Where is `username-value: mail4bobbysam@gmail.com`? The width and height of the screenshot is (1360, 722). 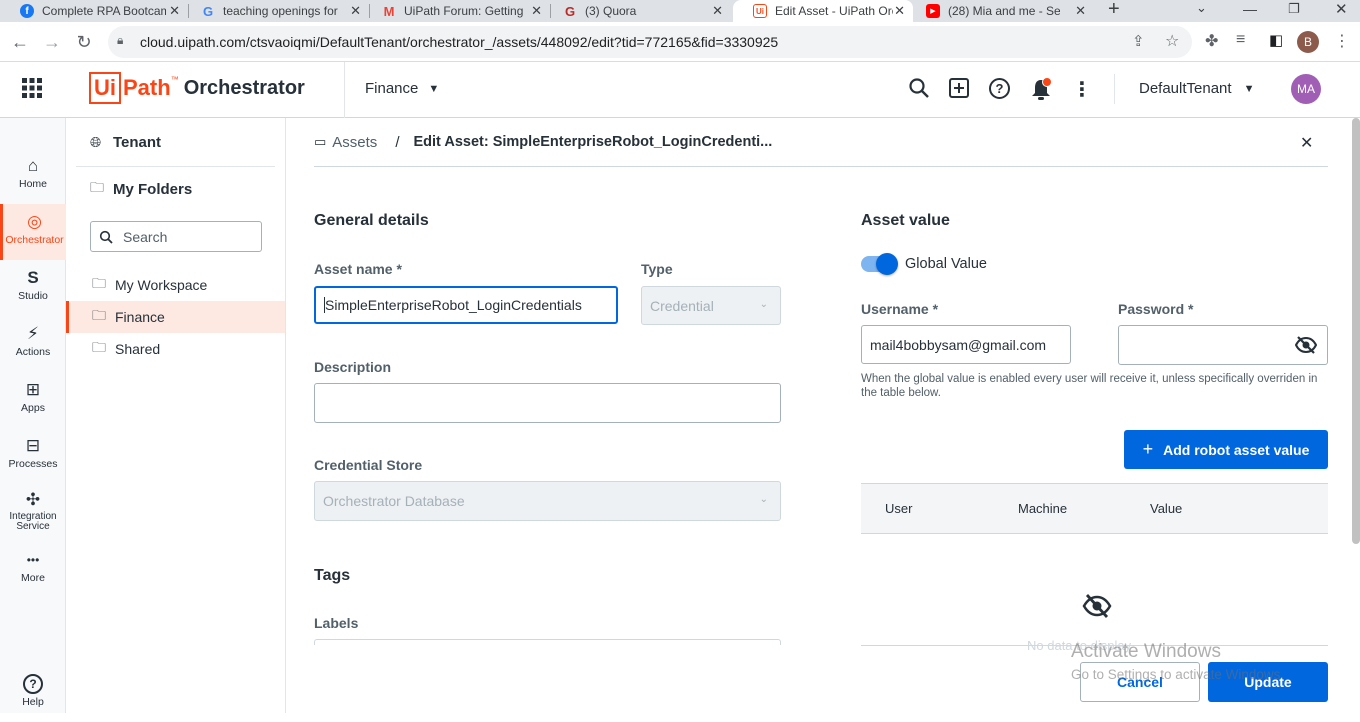 username-value: mail4bobbysam@gmail.com is located at coordinates (958, 344).